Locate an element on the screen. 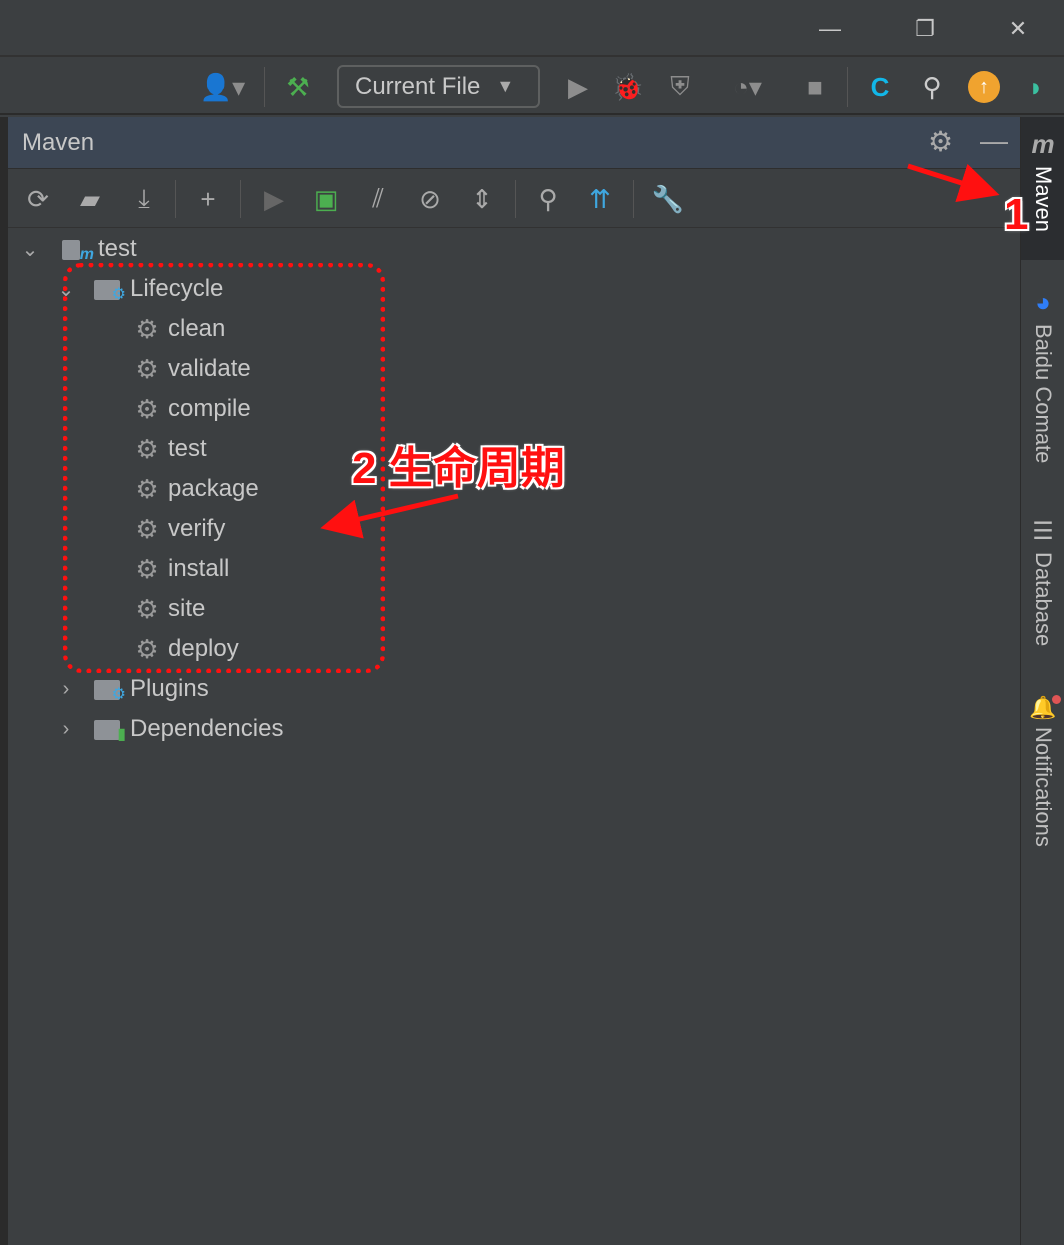  annotation-label-1: 1 is located at coordinates (1016, 214).